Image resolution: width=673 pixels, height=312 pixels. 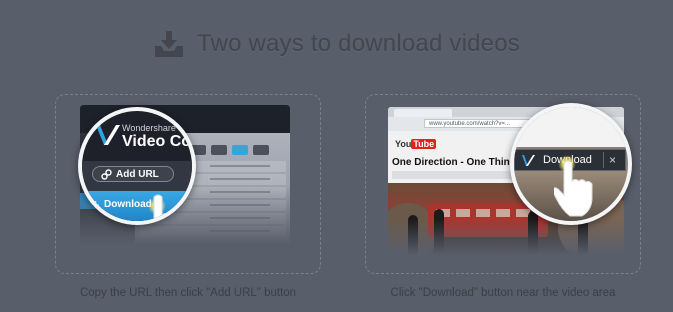 What do you see at coordinates (157, 141) in the screenshot?
I see `product-name: Video Co` at bounding box center [157, 141].